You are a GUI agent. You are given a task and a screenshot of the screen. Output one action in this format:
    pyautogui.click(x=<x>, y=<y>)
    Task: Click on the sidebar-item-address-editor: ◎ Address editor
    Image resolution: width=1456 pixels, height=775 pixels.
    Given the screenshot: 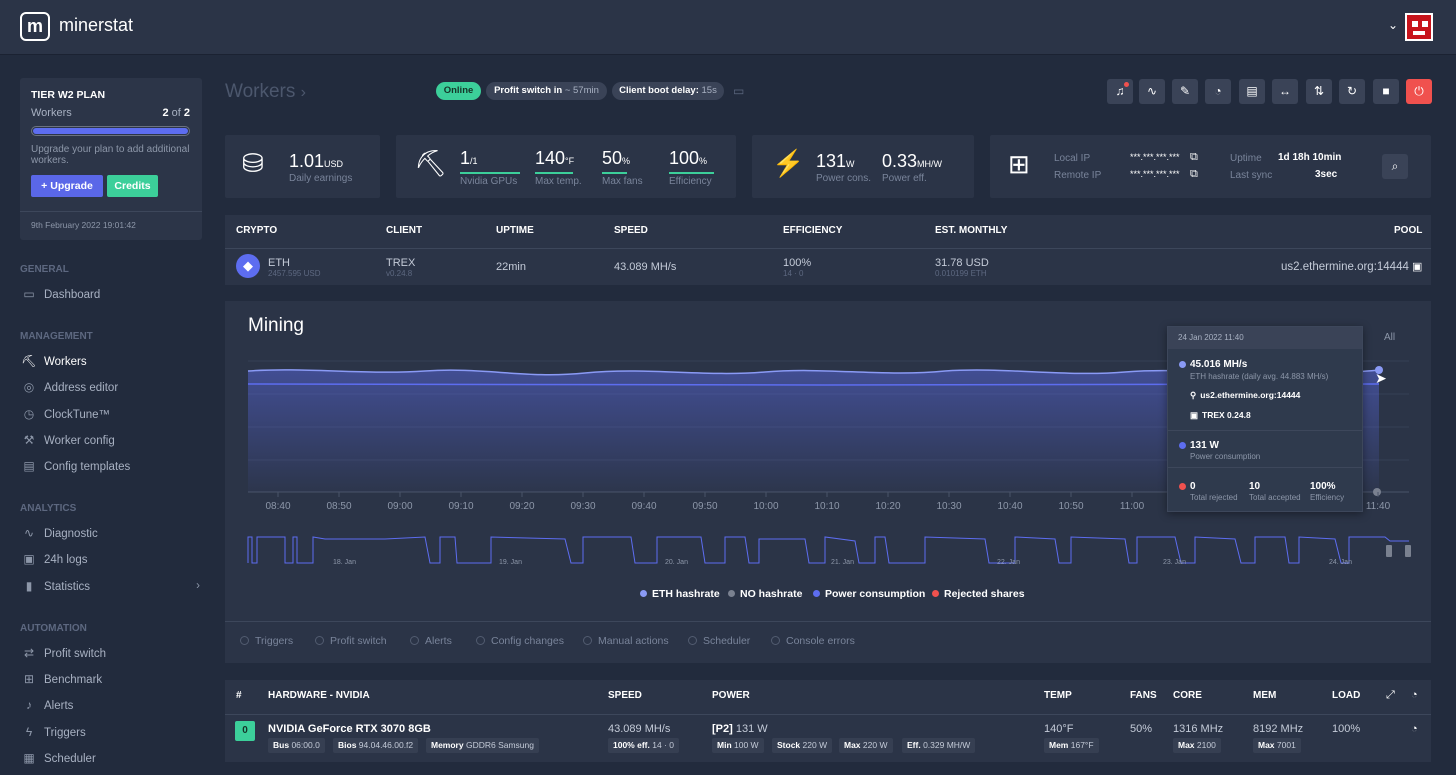 What is the action you would take?
    pyautogui.click(x=110, y=387)
    